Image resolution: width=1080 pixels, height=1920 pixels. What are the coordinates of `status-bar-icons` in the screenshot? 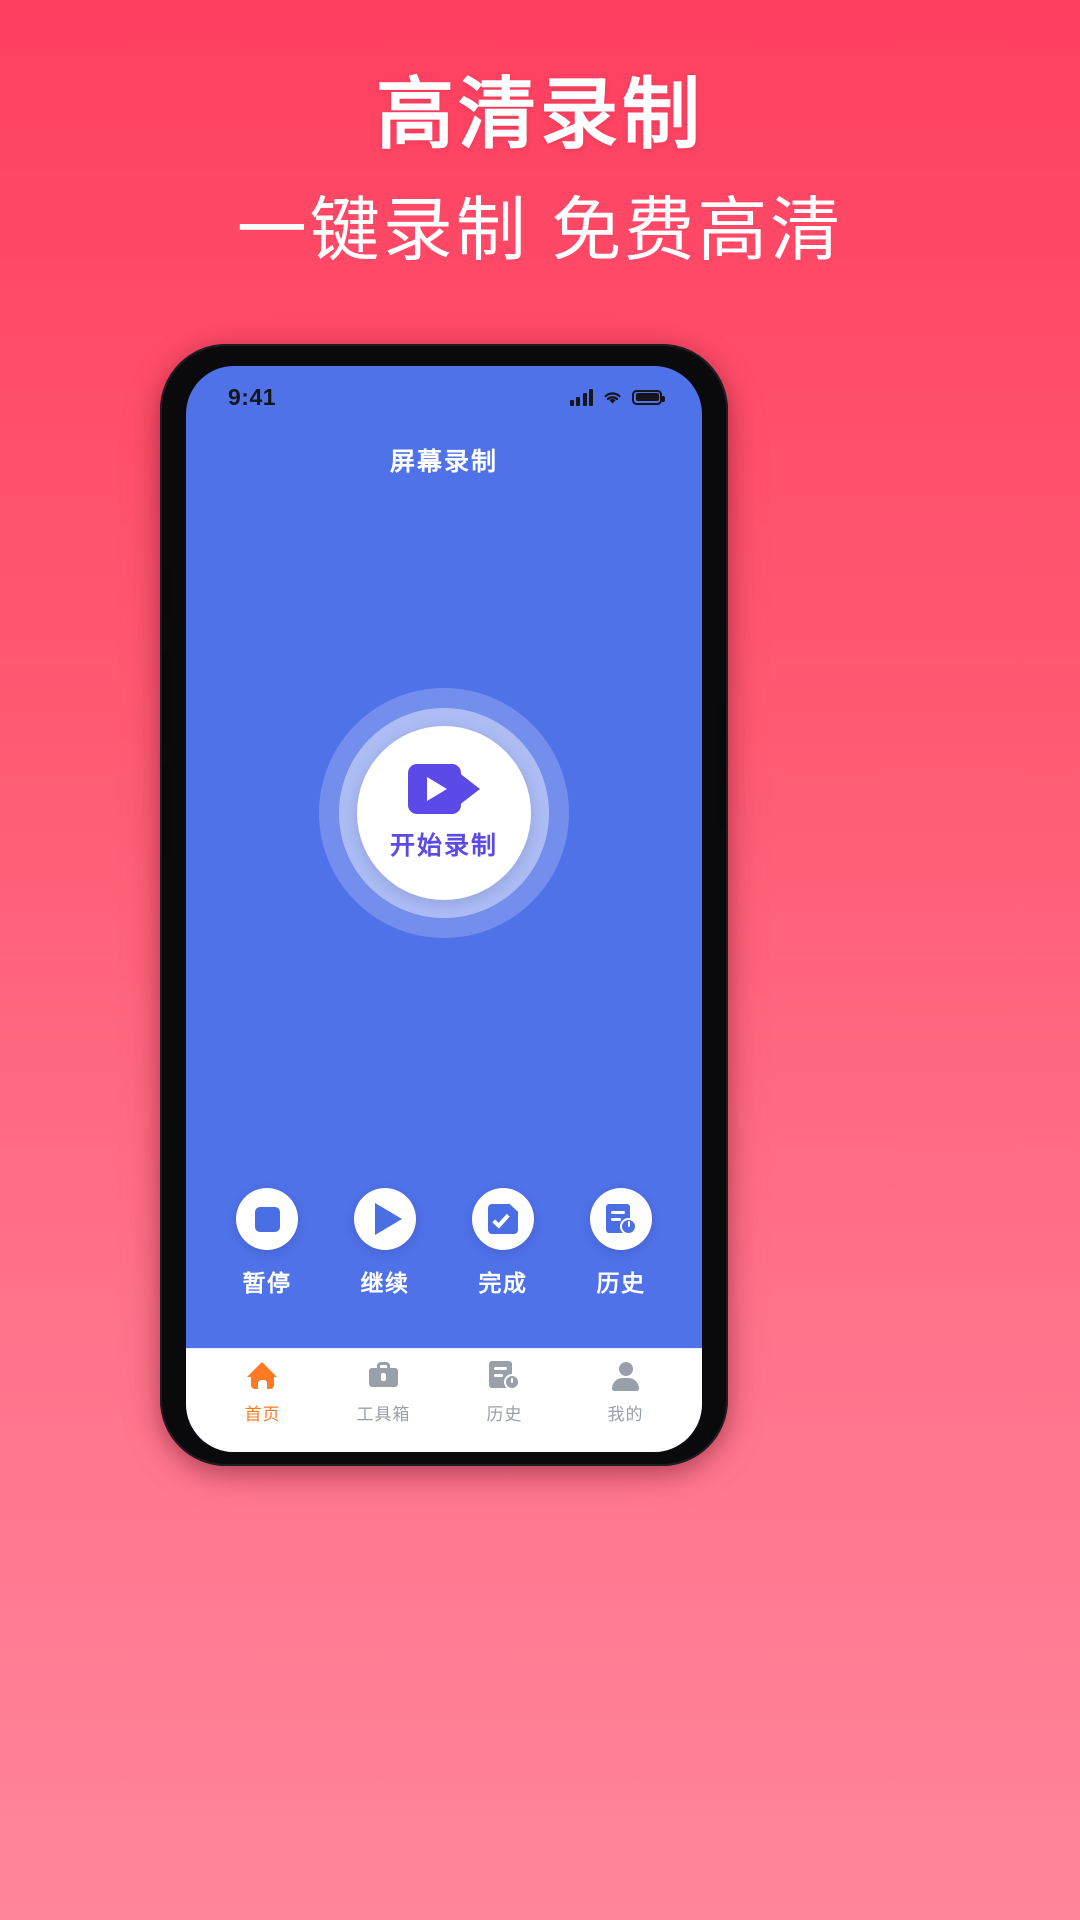 It's located at (617, 397).